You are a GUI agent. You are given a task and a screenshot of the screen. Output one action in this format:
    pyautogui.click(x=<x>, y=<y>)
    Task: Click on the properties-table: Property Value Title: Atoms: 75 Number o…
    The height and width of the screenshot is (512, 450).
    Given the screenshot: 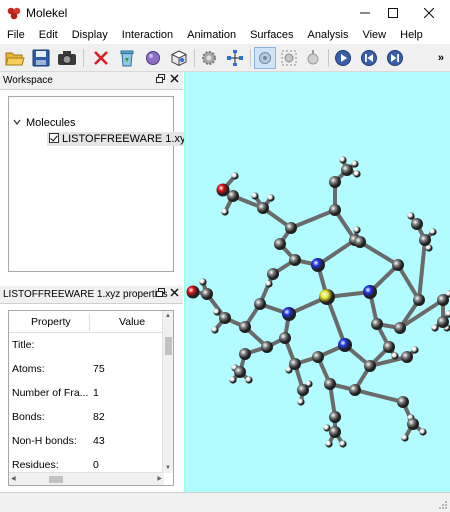 What is the action you would take?
    pyautogui.click(x=91, y=398)
    